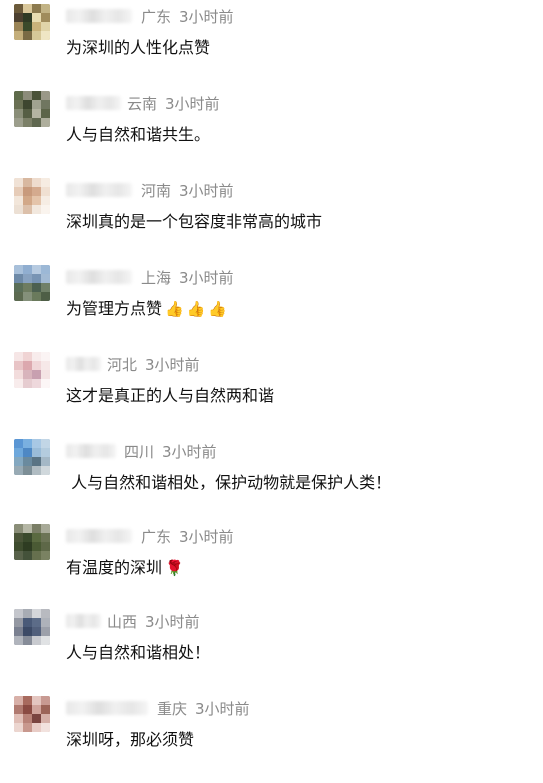 Image resolution: width=543 pixels, height=783 pixels. Describe the element at coordinates (139, 452) in the screenshot. I see `region-label: 四川` at that location.